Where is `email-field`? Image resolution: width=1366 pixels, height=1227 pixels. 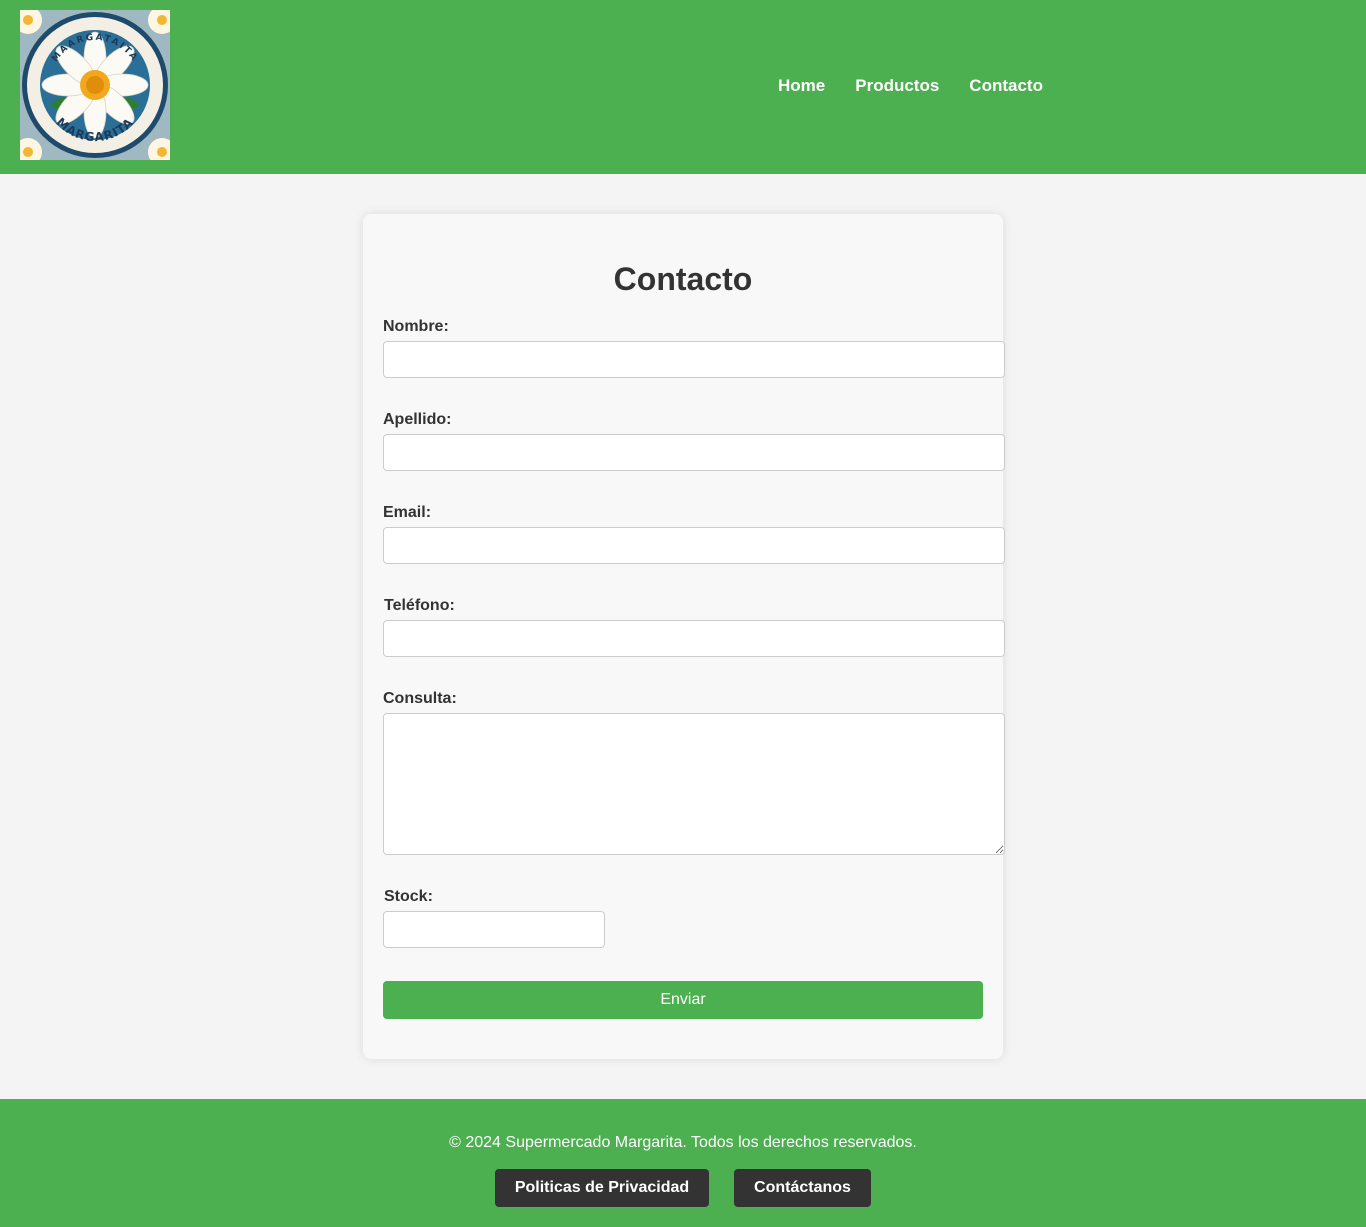
email-field is located at coordinates (694, 545).